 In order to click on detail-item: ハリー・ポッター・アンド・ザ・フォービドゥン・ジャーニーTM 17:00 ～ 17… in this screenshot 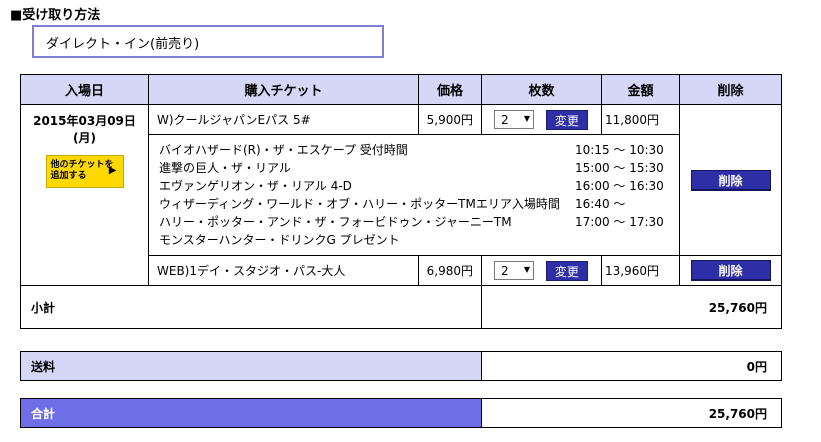, I will do `click(411, 222)`.